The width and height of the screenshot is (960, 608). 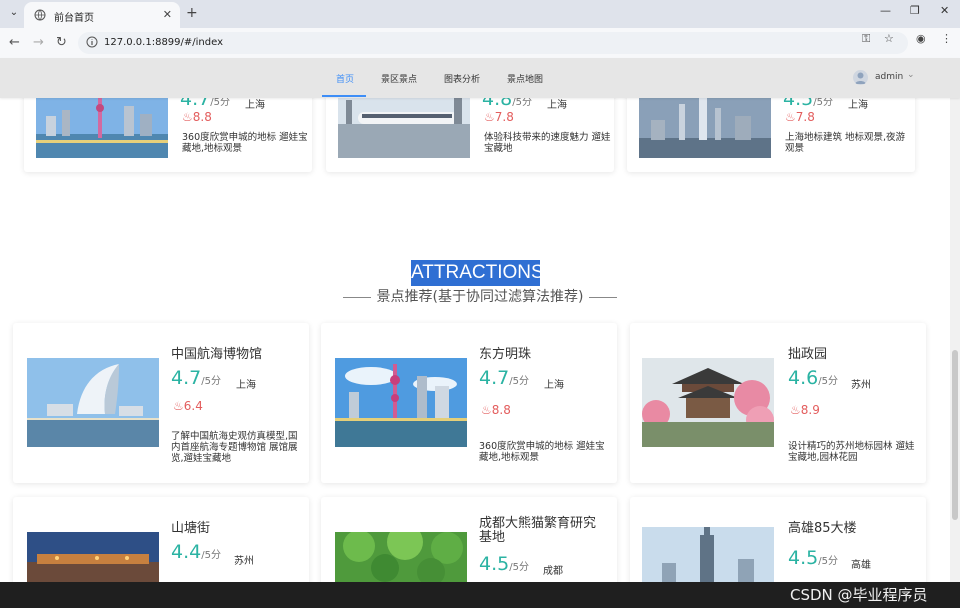 I want to click on more-menu-icon: ⋮, so click(x=946, y=38).